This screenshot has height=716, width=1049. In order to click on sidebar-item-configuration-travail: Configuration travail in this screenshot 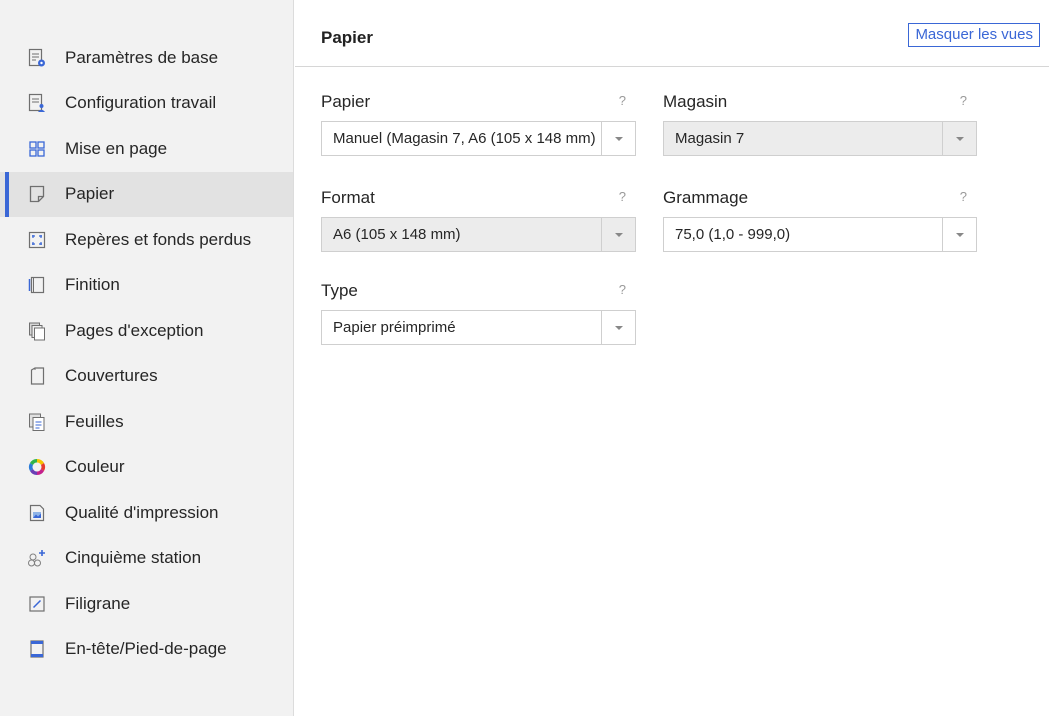, I will do `click(146, 104)`.